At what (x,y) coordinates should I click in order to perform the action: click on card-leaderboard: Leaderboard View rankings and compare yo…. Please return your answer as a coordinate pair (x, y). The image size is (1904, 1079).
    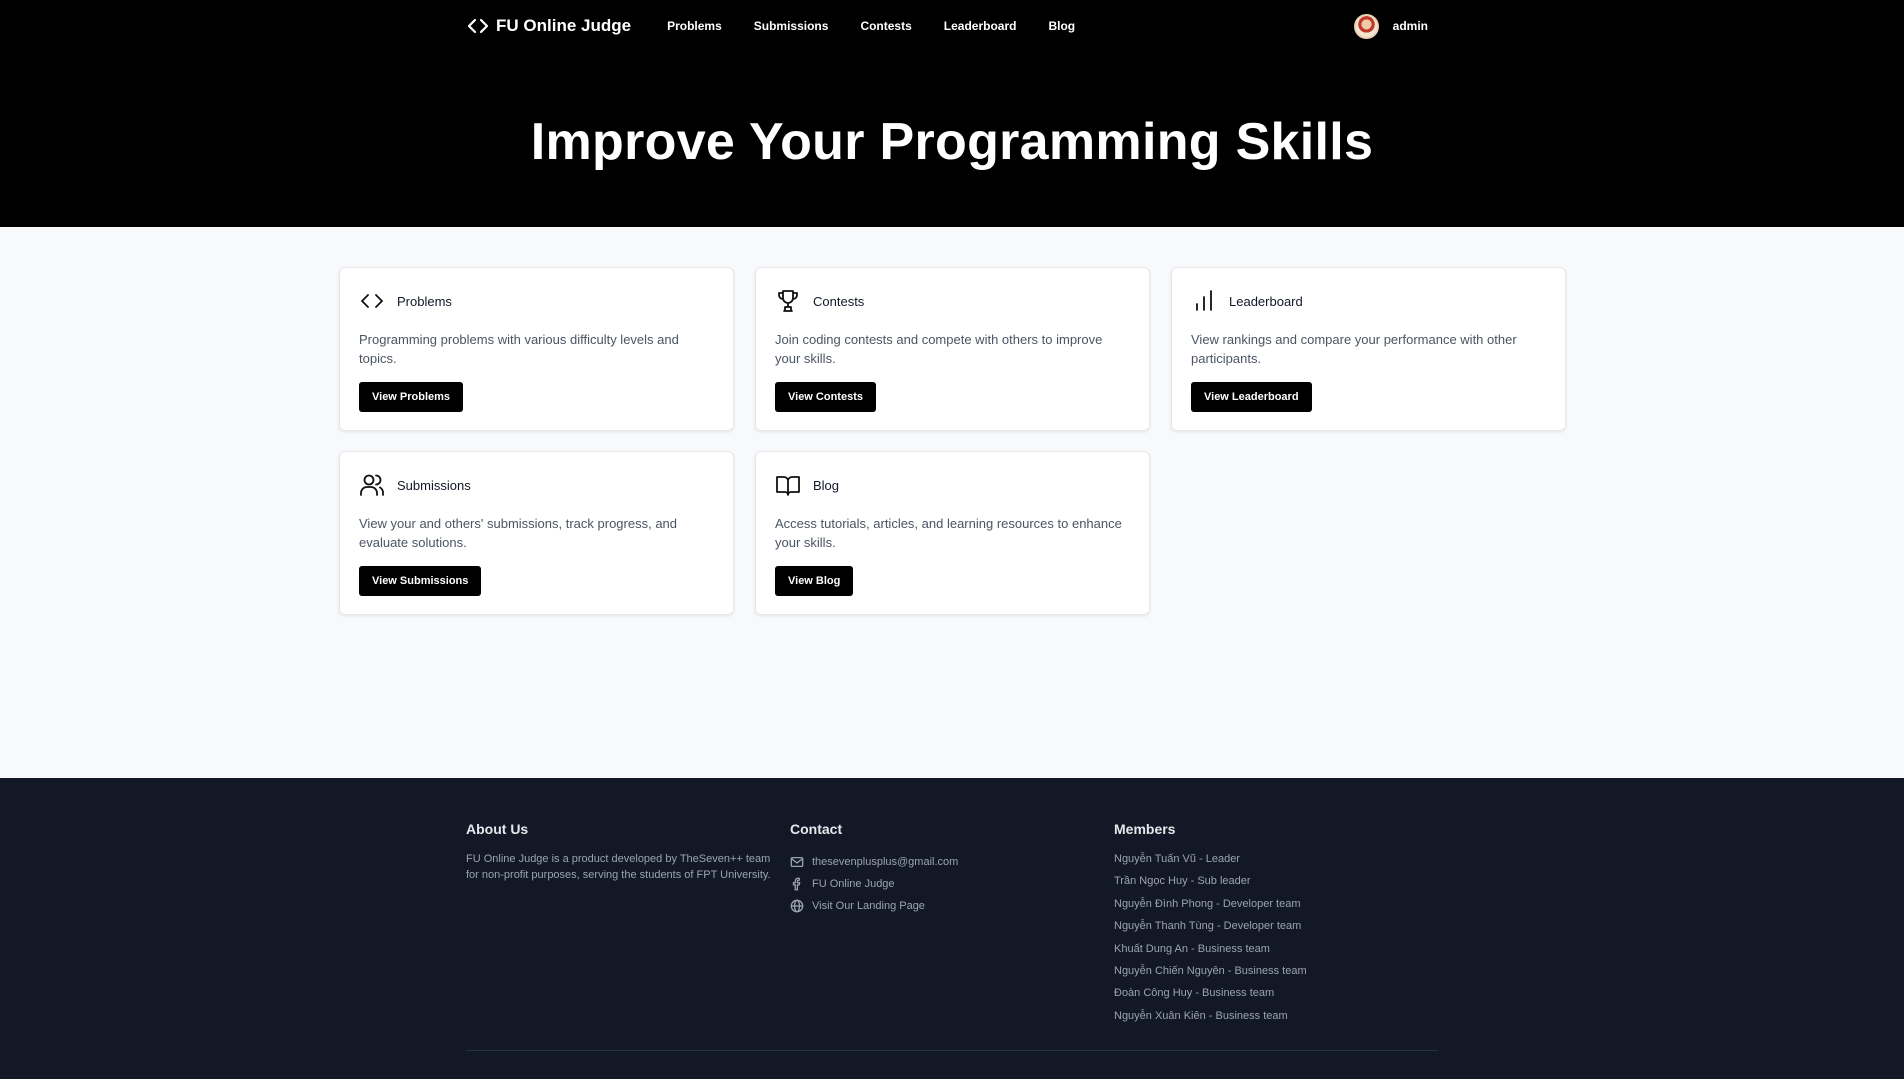
    Looking at the image, I should click on (1368, 349).